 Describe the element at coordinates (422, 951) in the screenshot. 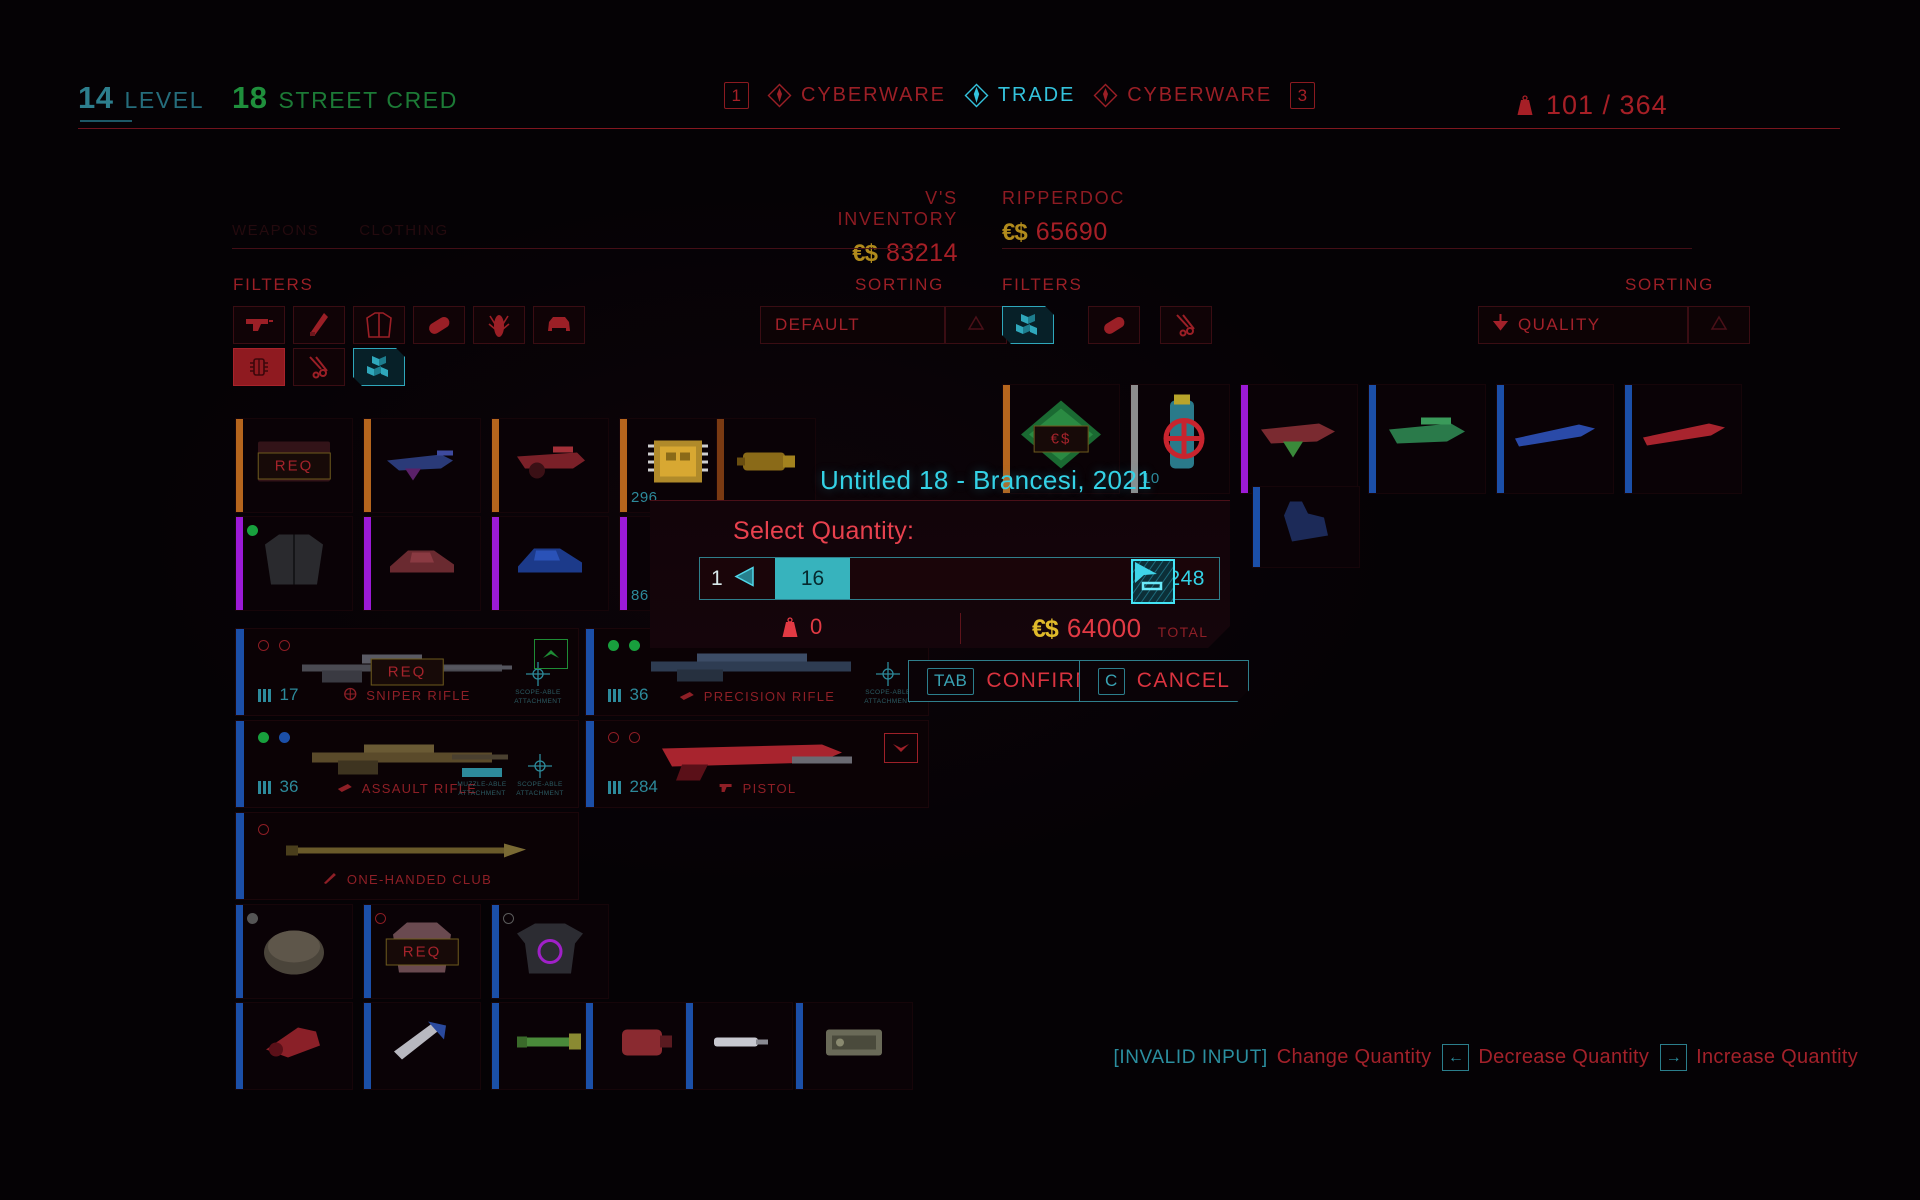

I see `grid-item-vest: REQ` at that location.